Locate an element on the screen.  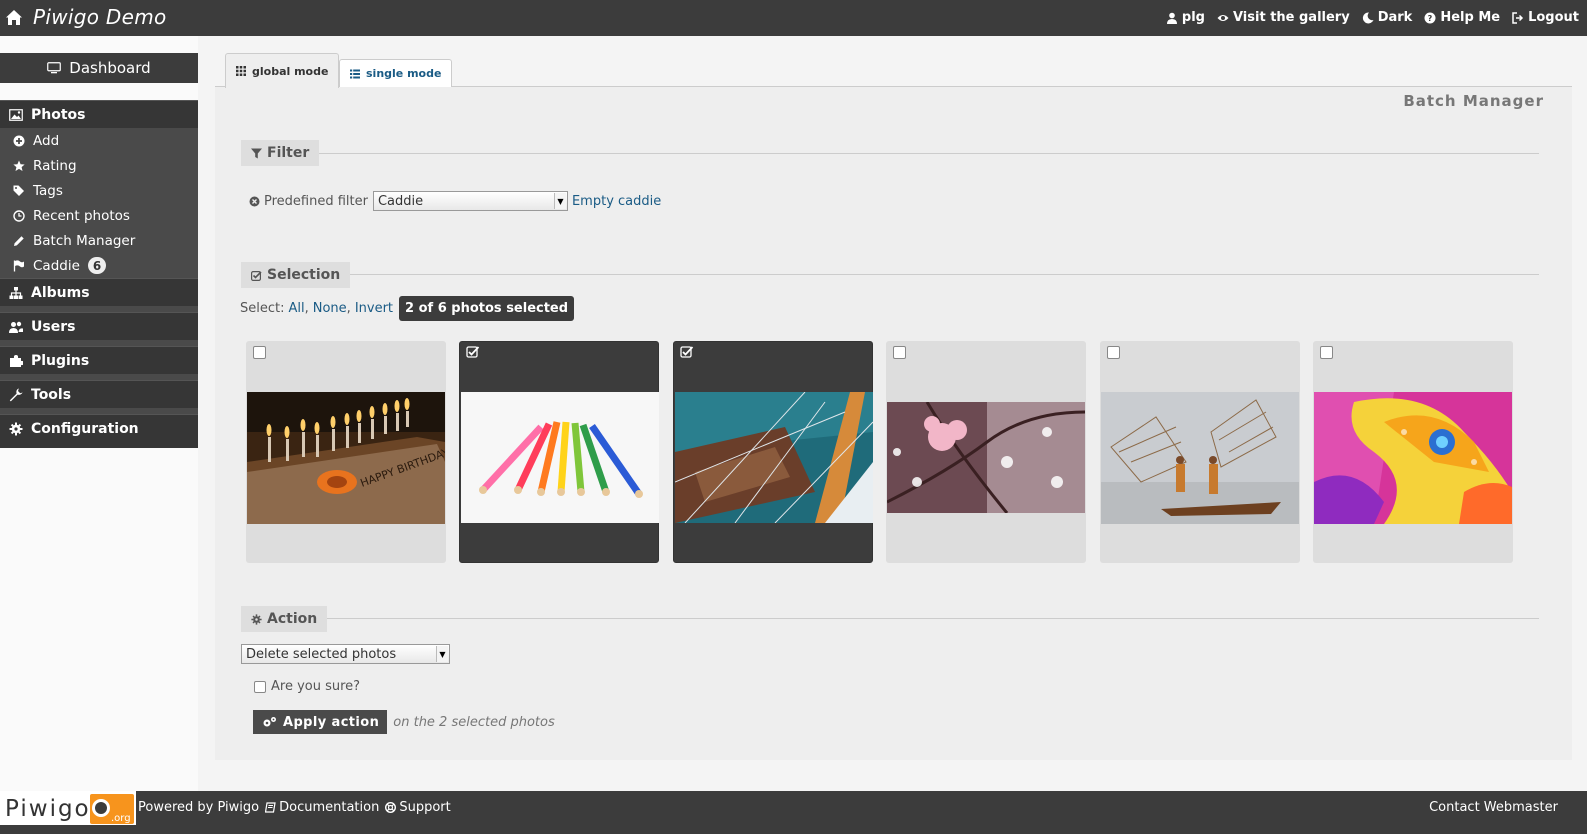
user-label: plg is located at coordinates (1193, 17).